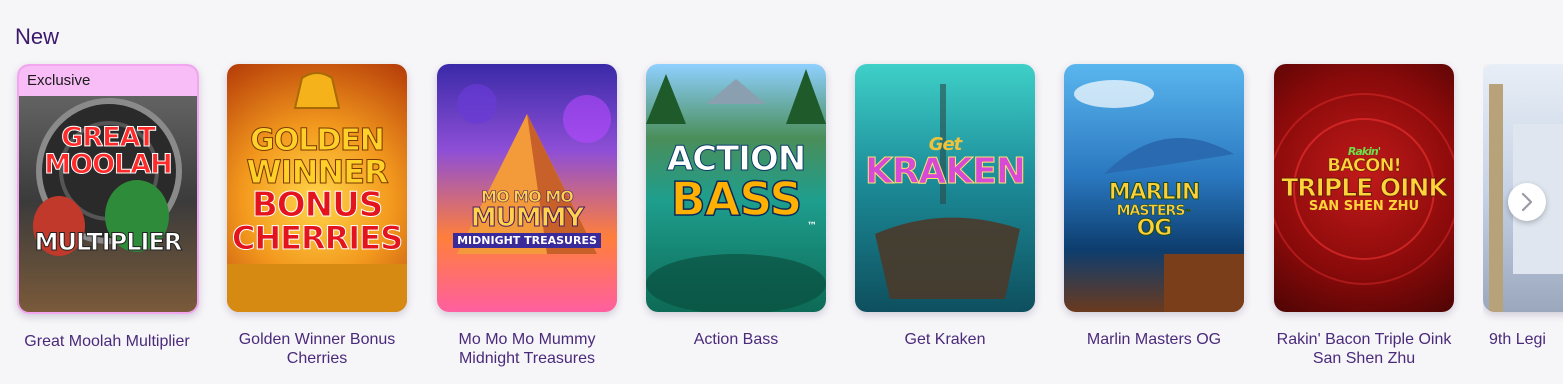 The width and height of the screenshot is (1563, 384). I want to click on game-thumbnail: Rakin' BACON! TRIPLE OINK SAN SHEN ZHU, so click(1364, 188).